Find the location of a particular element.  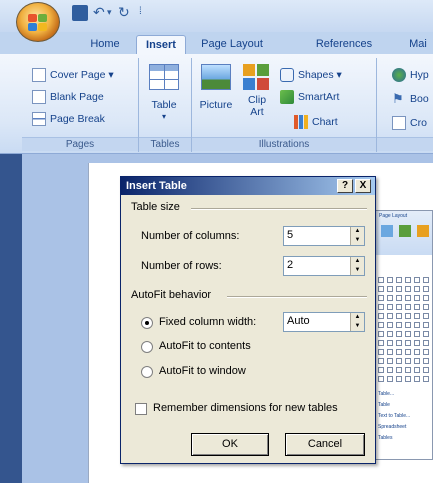

remember-dimensions-label: Remember dimensions for new tables is located at coordinates (245, 408).